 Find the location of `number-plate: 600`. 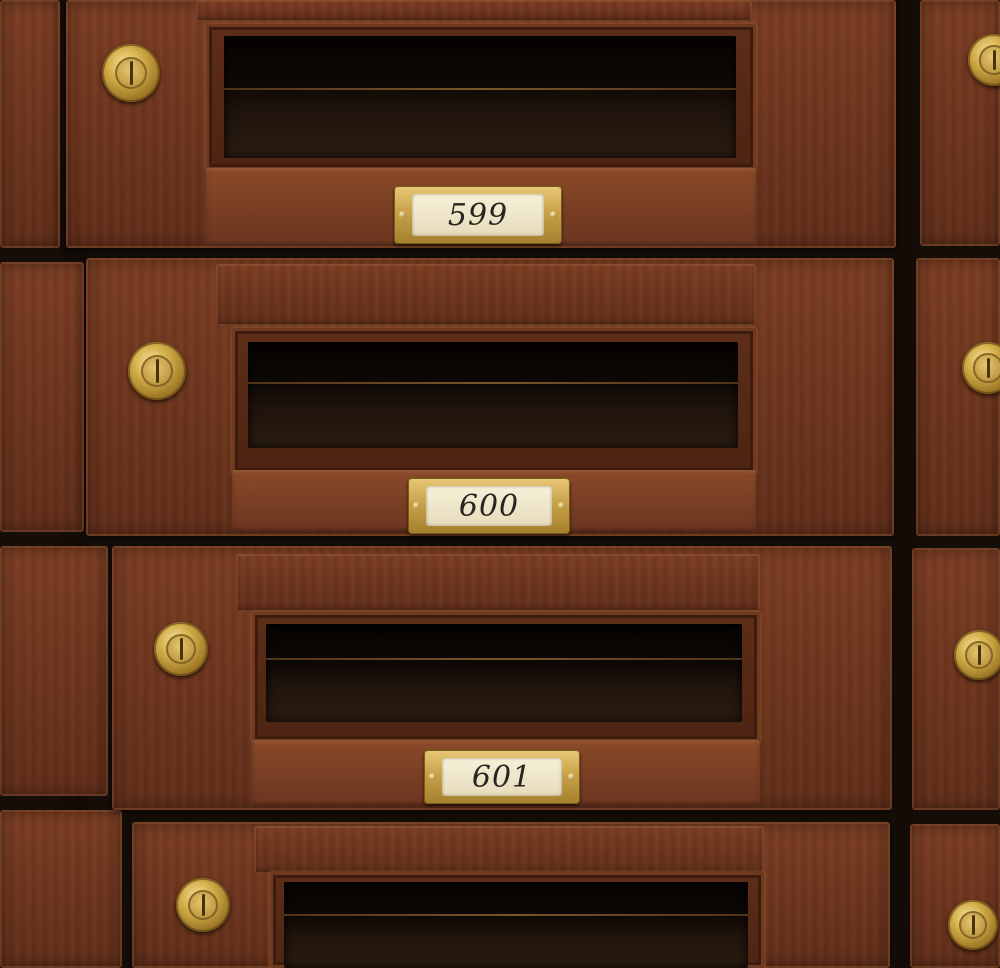

number-plate: 600 is located at coordinates (489, 506).